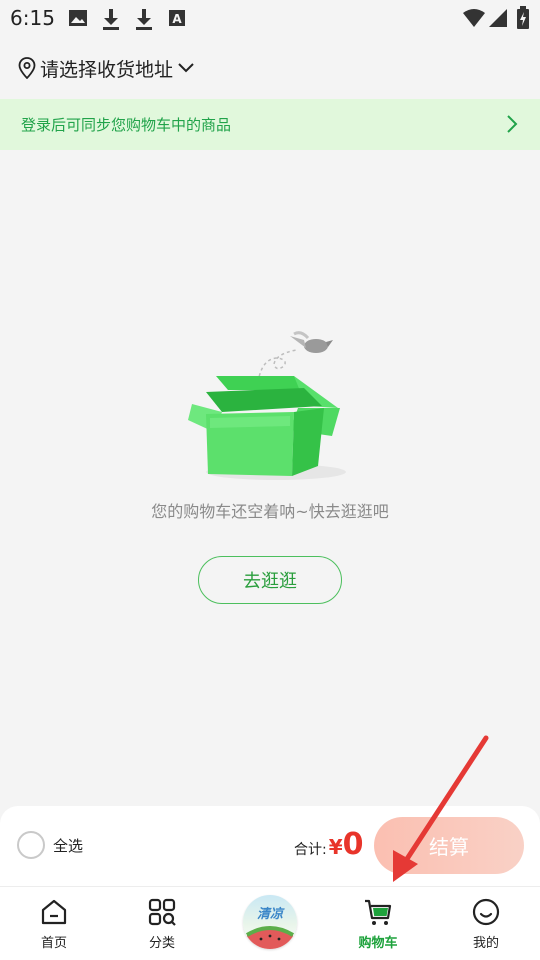 The height and width of the screenshot is (960, 540). Describe the element at coordinates (485, 943) in the screenshot. I see `tab-profile-label: 我的` at that location.